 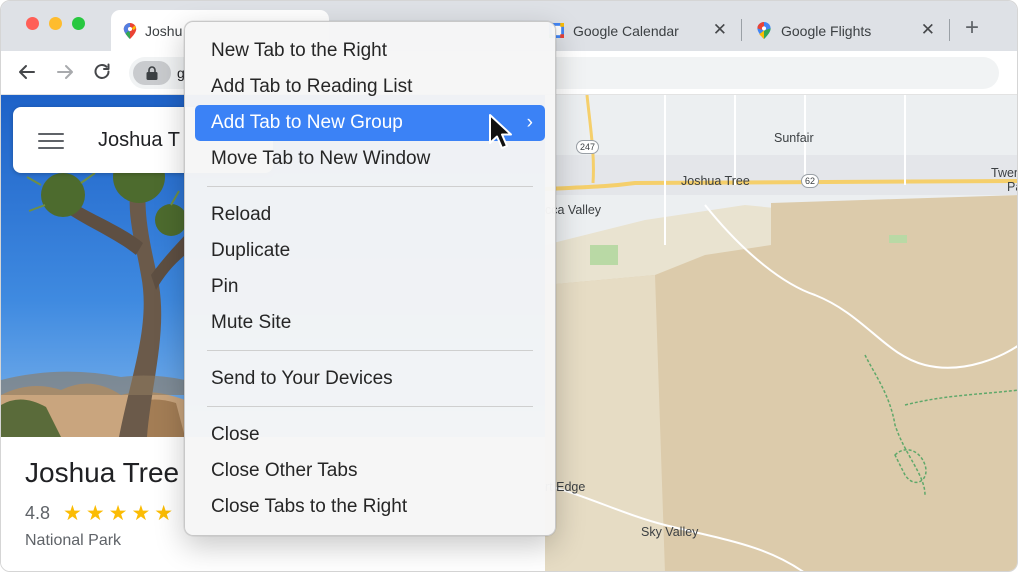 What do you see at coordinates (370, 471) in the screenshot?
I see `menu-item-close-other-tabs: Close Other Tabs` at bounding box center [370, 471].